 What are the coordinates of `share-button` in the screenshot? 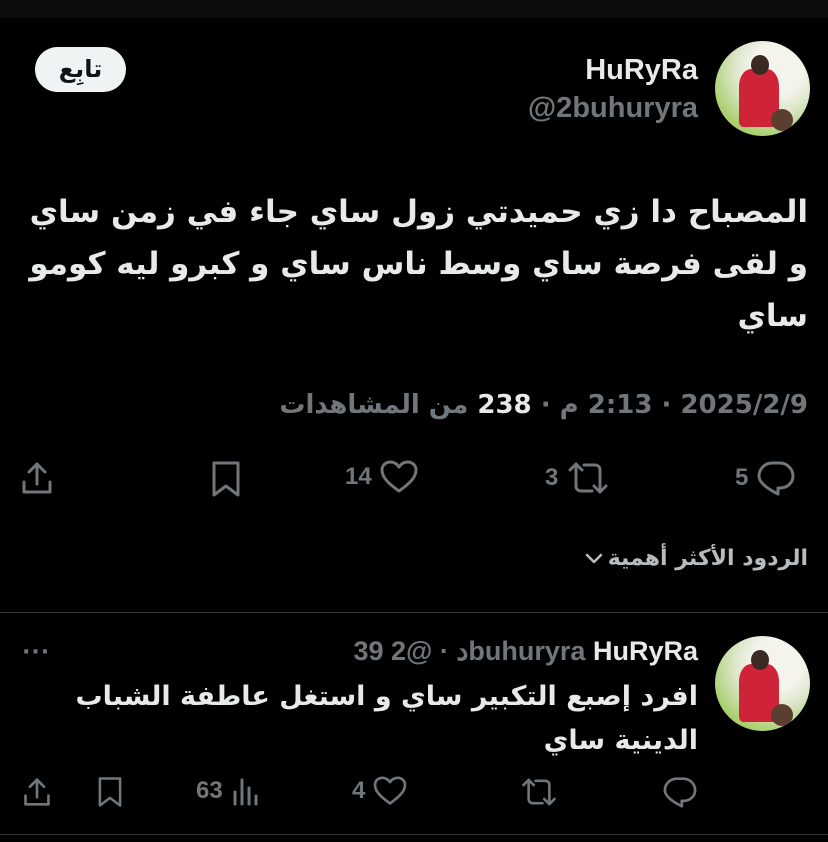 It's located at (37, 478).